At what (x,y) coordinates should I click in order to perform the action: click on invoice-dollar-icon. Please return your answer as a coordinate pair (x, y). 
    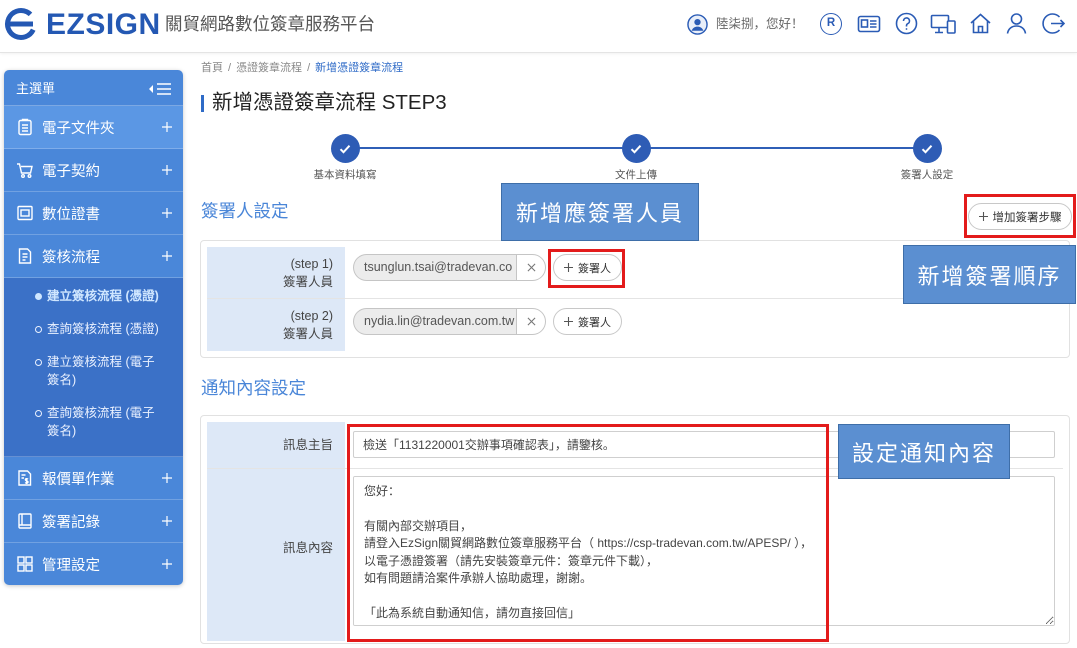
    Looking at the image, I should click on (25, 478).